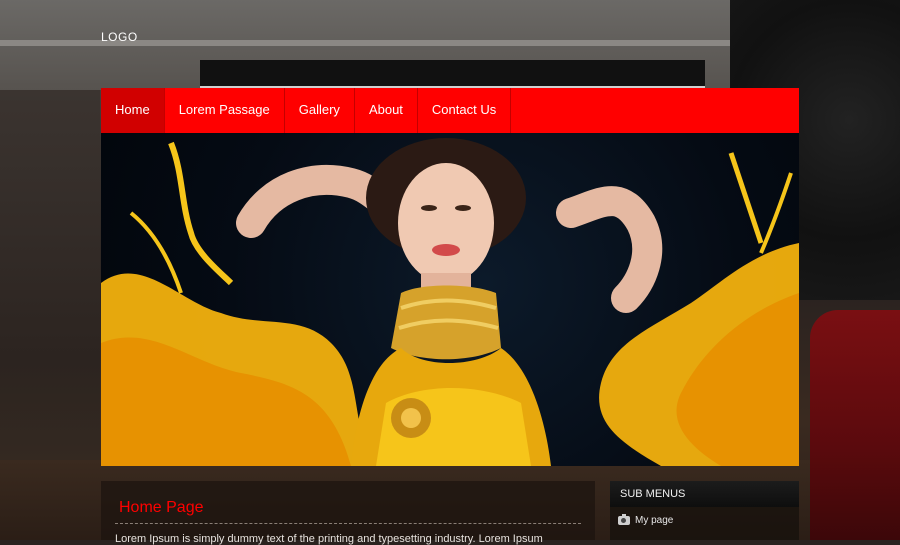 The width and height of the screenshot is (900, 545). What do you see at coordinates (225, 110) in the screenshot?
I see `nav-lorem-passage: Lorem Passage` at bounding box center [225, 110].